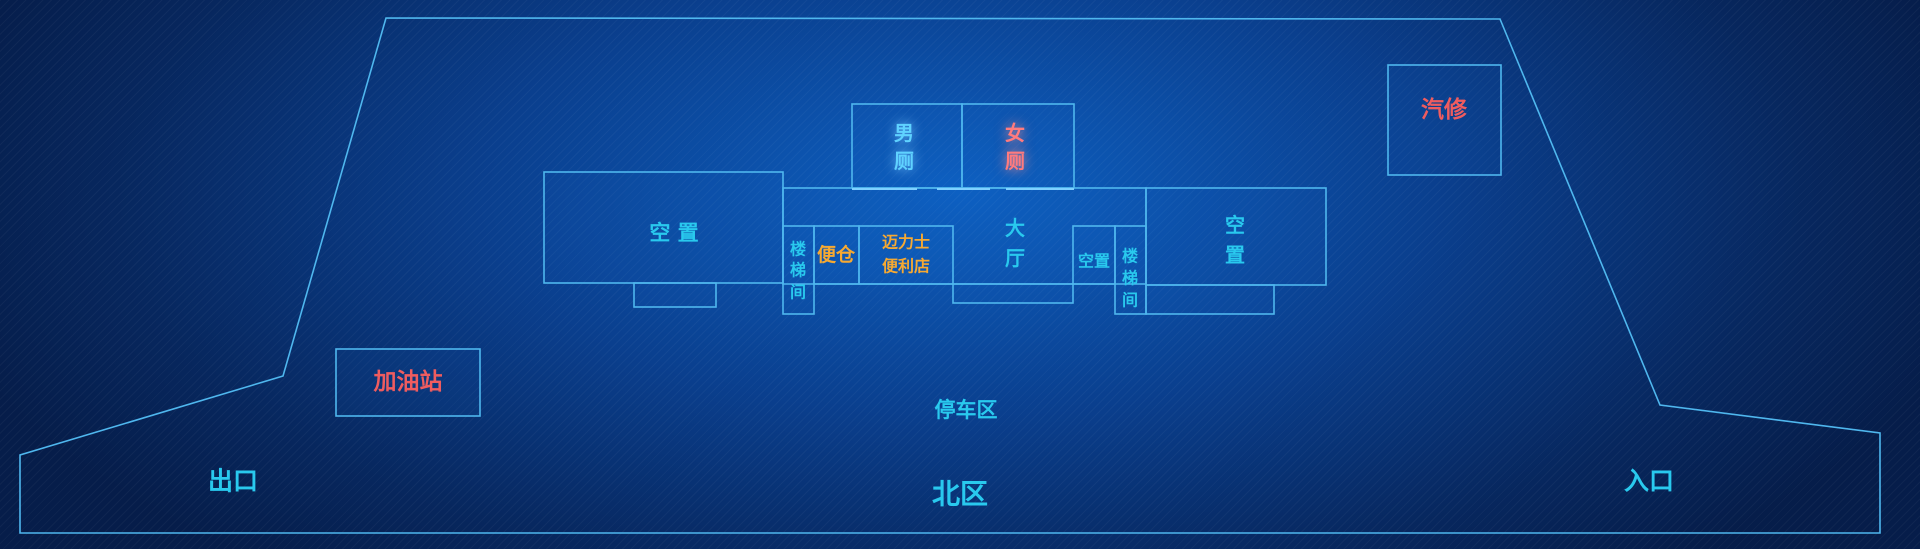  I want to click on vacant-right-label-1: 空, so click(1235, 225).